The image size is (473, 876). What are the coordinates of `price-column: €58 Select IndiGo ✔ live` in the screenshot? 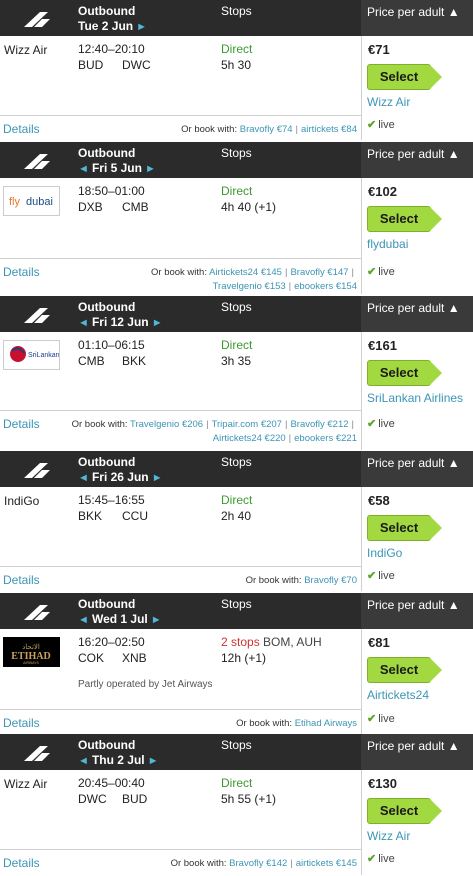 It's located at (417, 539).